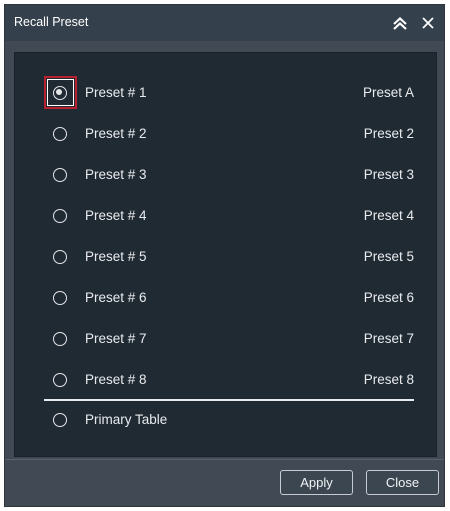 This screenshot has height=511, width=450. I want to click on preset-2-radio, so click(60, 134).